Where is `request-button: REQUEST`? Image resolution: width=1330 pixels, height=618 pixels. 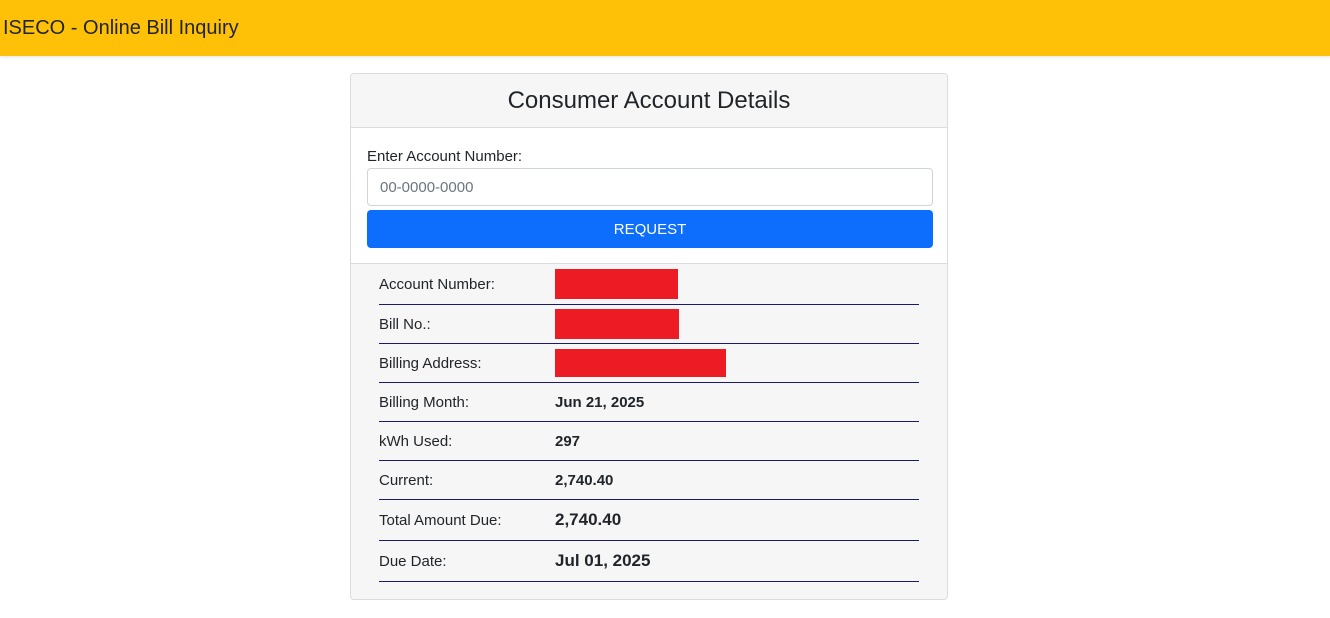
request-button: REQUEST is located at coordinates (650, 229).